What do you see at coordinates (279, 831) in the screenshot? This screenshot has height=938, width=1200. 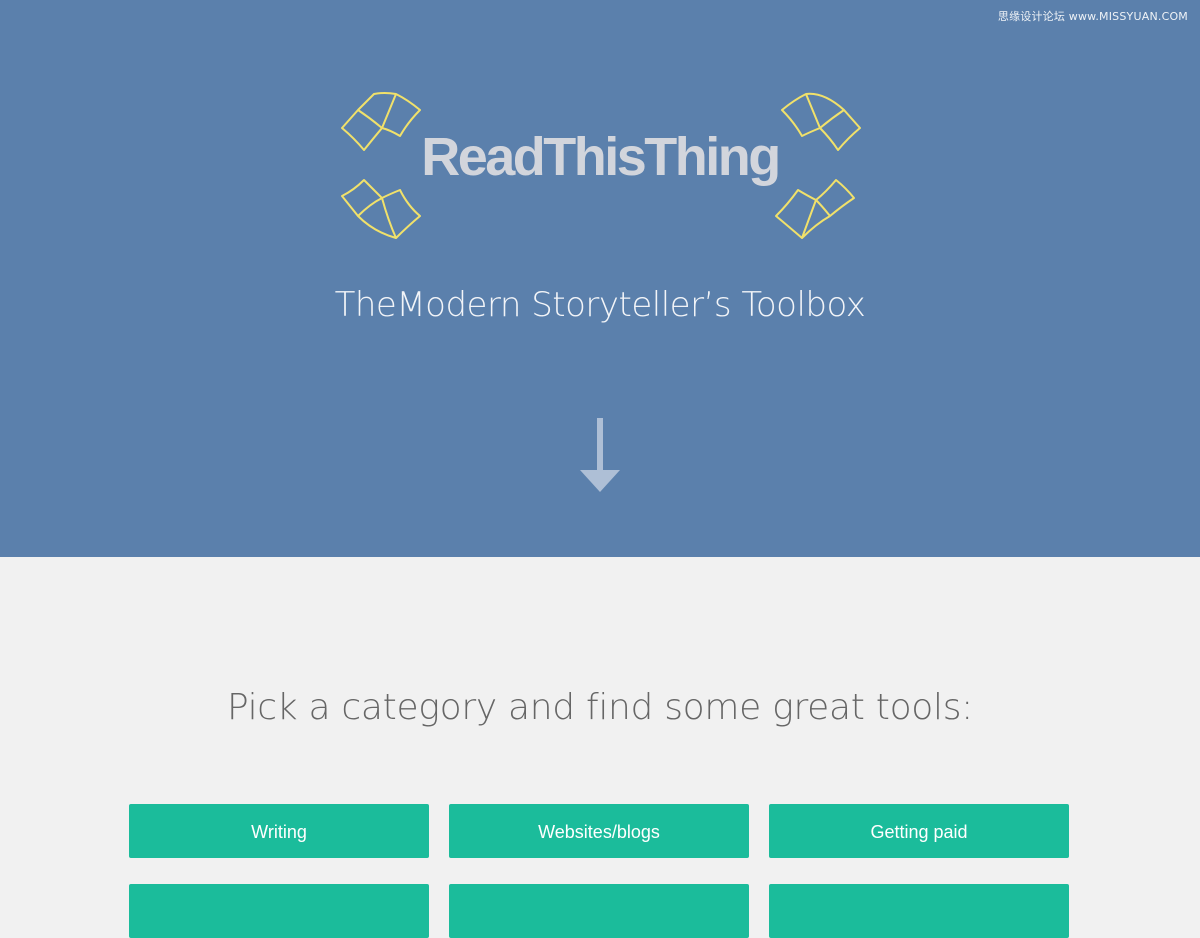 I see `category-button-writing: Writing` at bounding box center [279, 831].